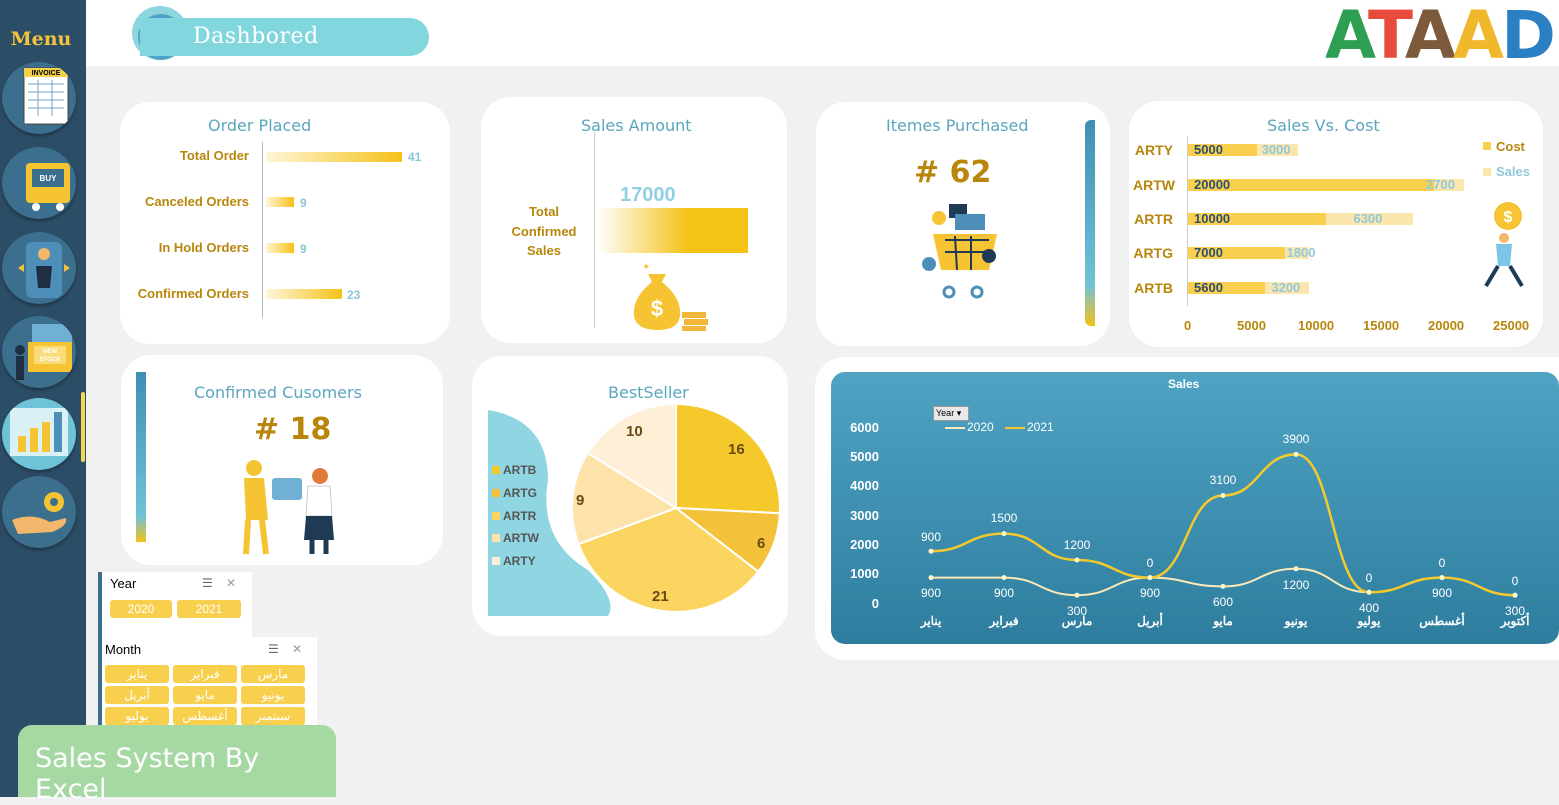 The image size is (1559, 805). Describe the element at coordinates (1223, 480) in the screenshot. I see `data-label-2021: 3100` at that location.